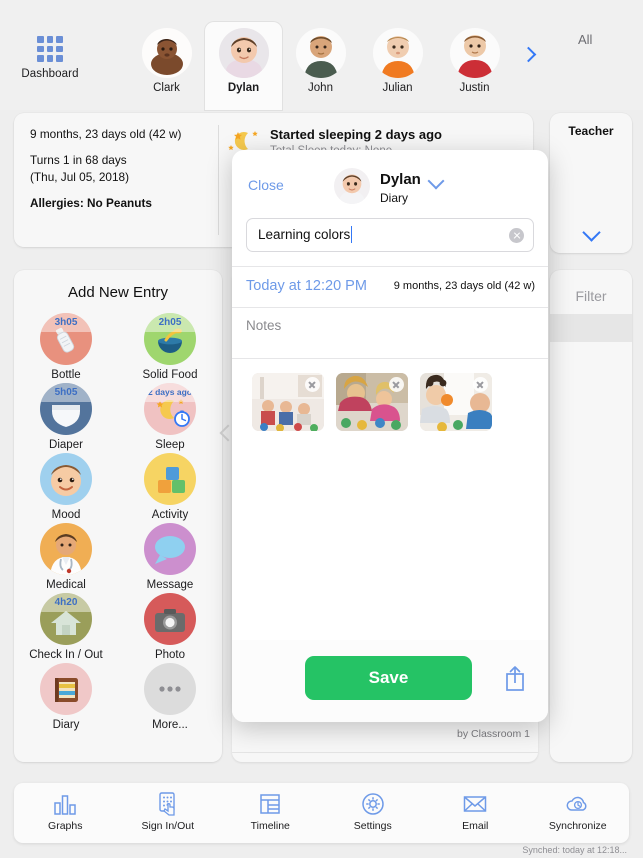 The image size is (643, 858). I want to click on entry-button-message: Message, so click(170, 557).